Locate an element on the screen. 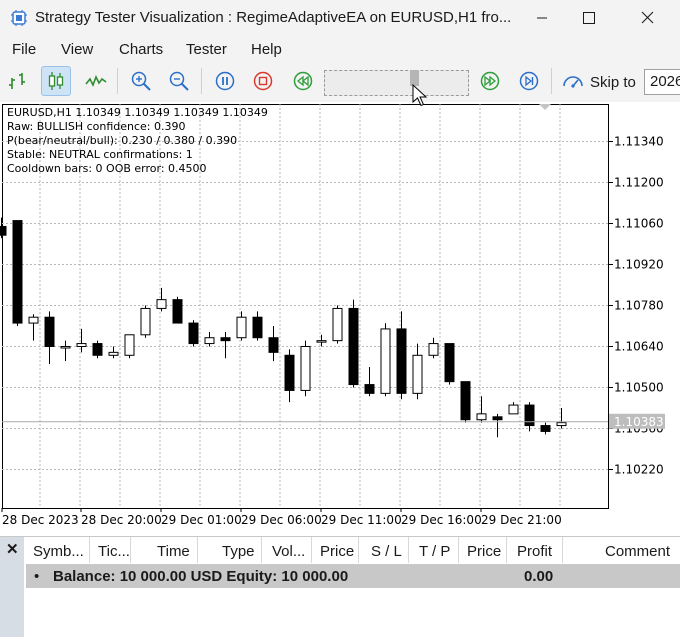 The width and height of the screenshot is (680, 637). maximize-button is located at coordinates (588, 18).